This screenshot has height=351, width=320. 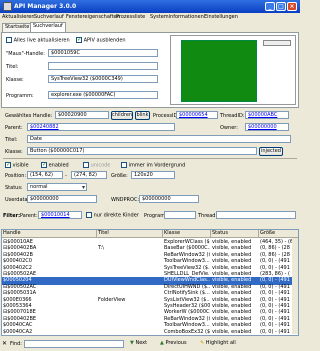 What do you see at coordinates (271, 151) in the screenshot?
I see `injected-button: injected` at bounding box center [271, 151].